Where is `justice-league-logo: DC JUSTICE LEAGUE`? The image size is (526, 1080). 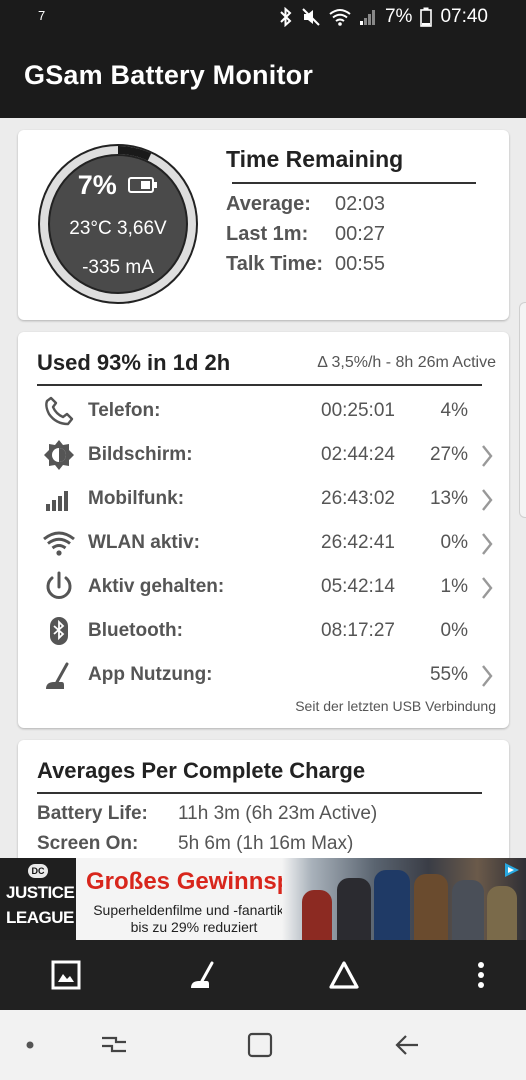
justice-league-logo: DC JUSTICE LEAGUE is located at coordinates (38, 899).